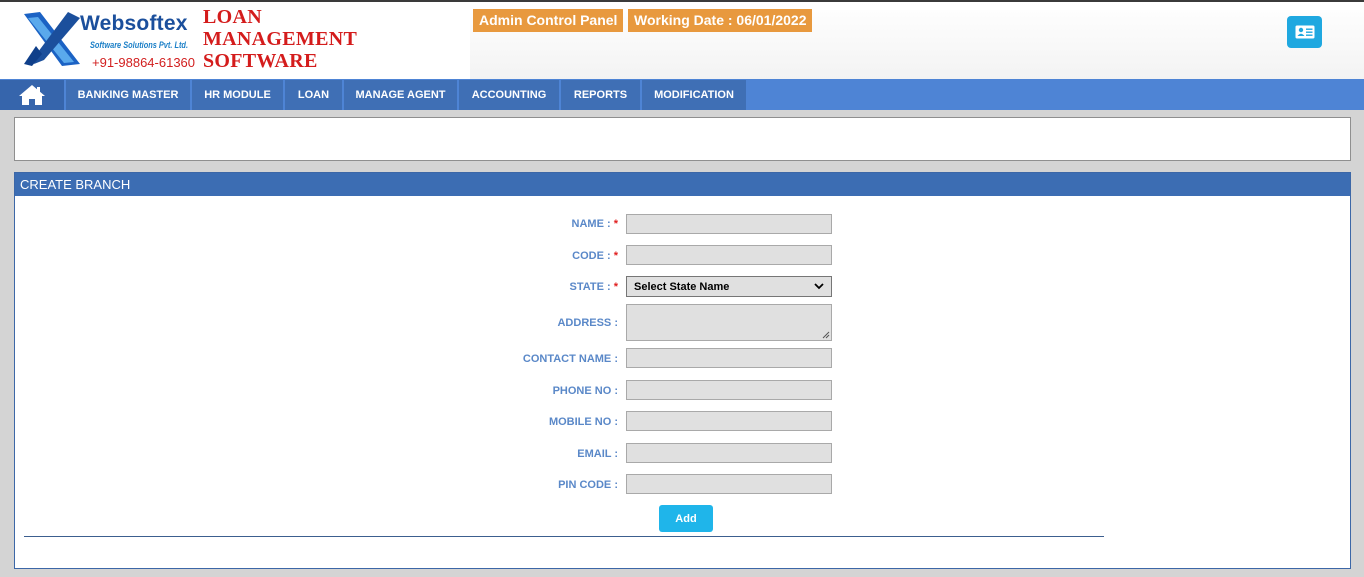 The image size is (1364, 577). What do you see at coordinates (594, 224) in the screenshot?
I see `name-label: NAME : *` at bounding box center [594, 224].